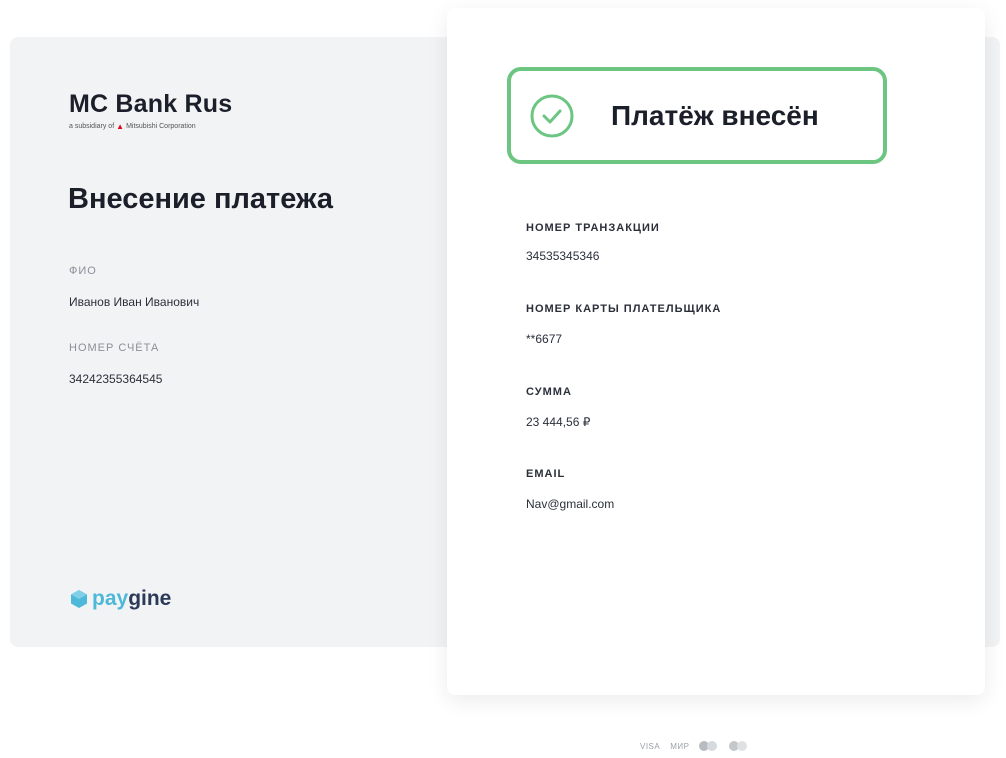  I want to click on fio-value: Иванов Иван Иванович, so click(134, 302).